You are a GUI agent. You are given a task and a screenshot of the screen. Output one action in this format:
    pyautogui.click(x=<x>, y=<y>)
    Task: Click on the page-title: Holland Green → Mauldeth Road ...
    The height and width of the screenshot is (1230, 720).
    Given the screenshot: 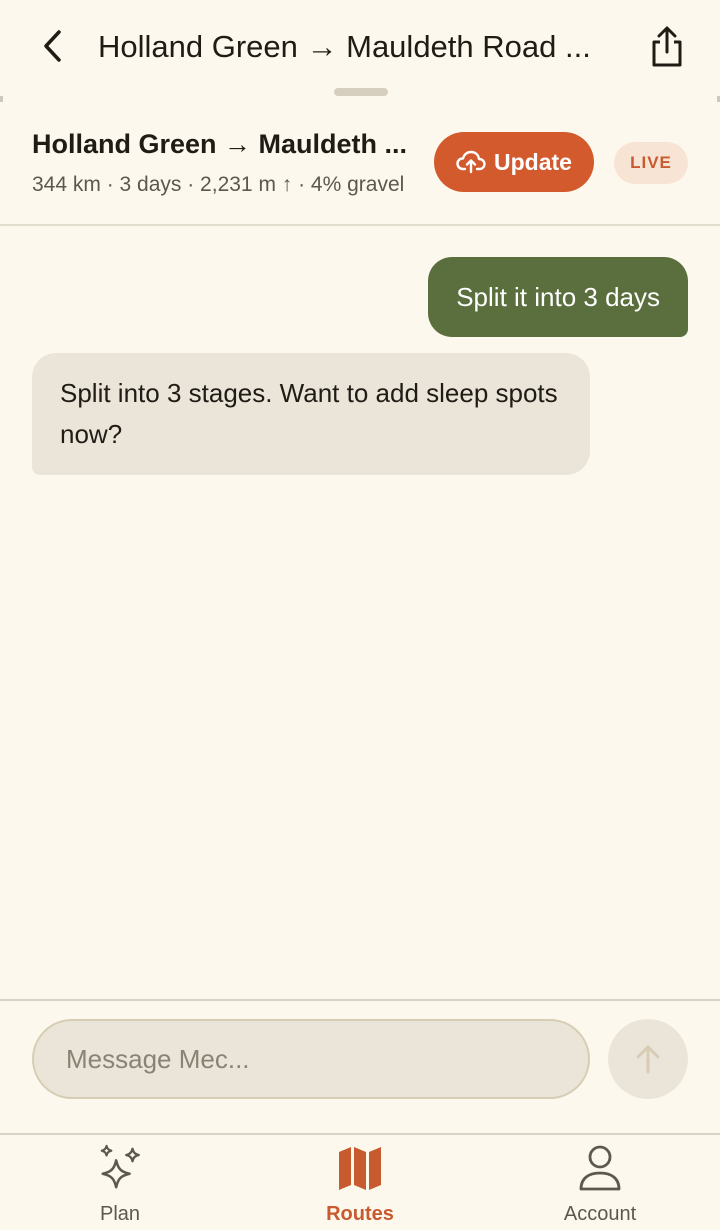 What is the action you would take?
    pyautogui.click(x=344, y=46)
    